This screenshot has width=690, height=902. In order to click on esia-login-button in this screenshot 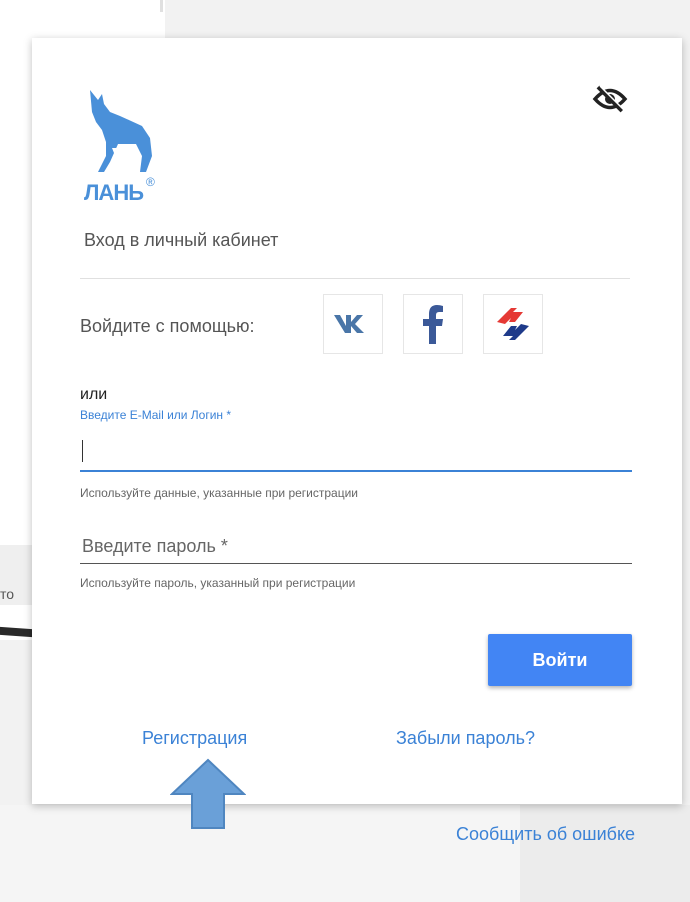, I will do `click(513, 324)`.